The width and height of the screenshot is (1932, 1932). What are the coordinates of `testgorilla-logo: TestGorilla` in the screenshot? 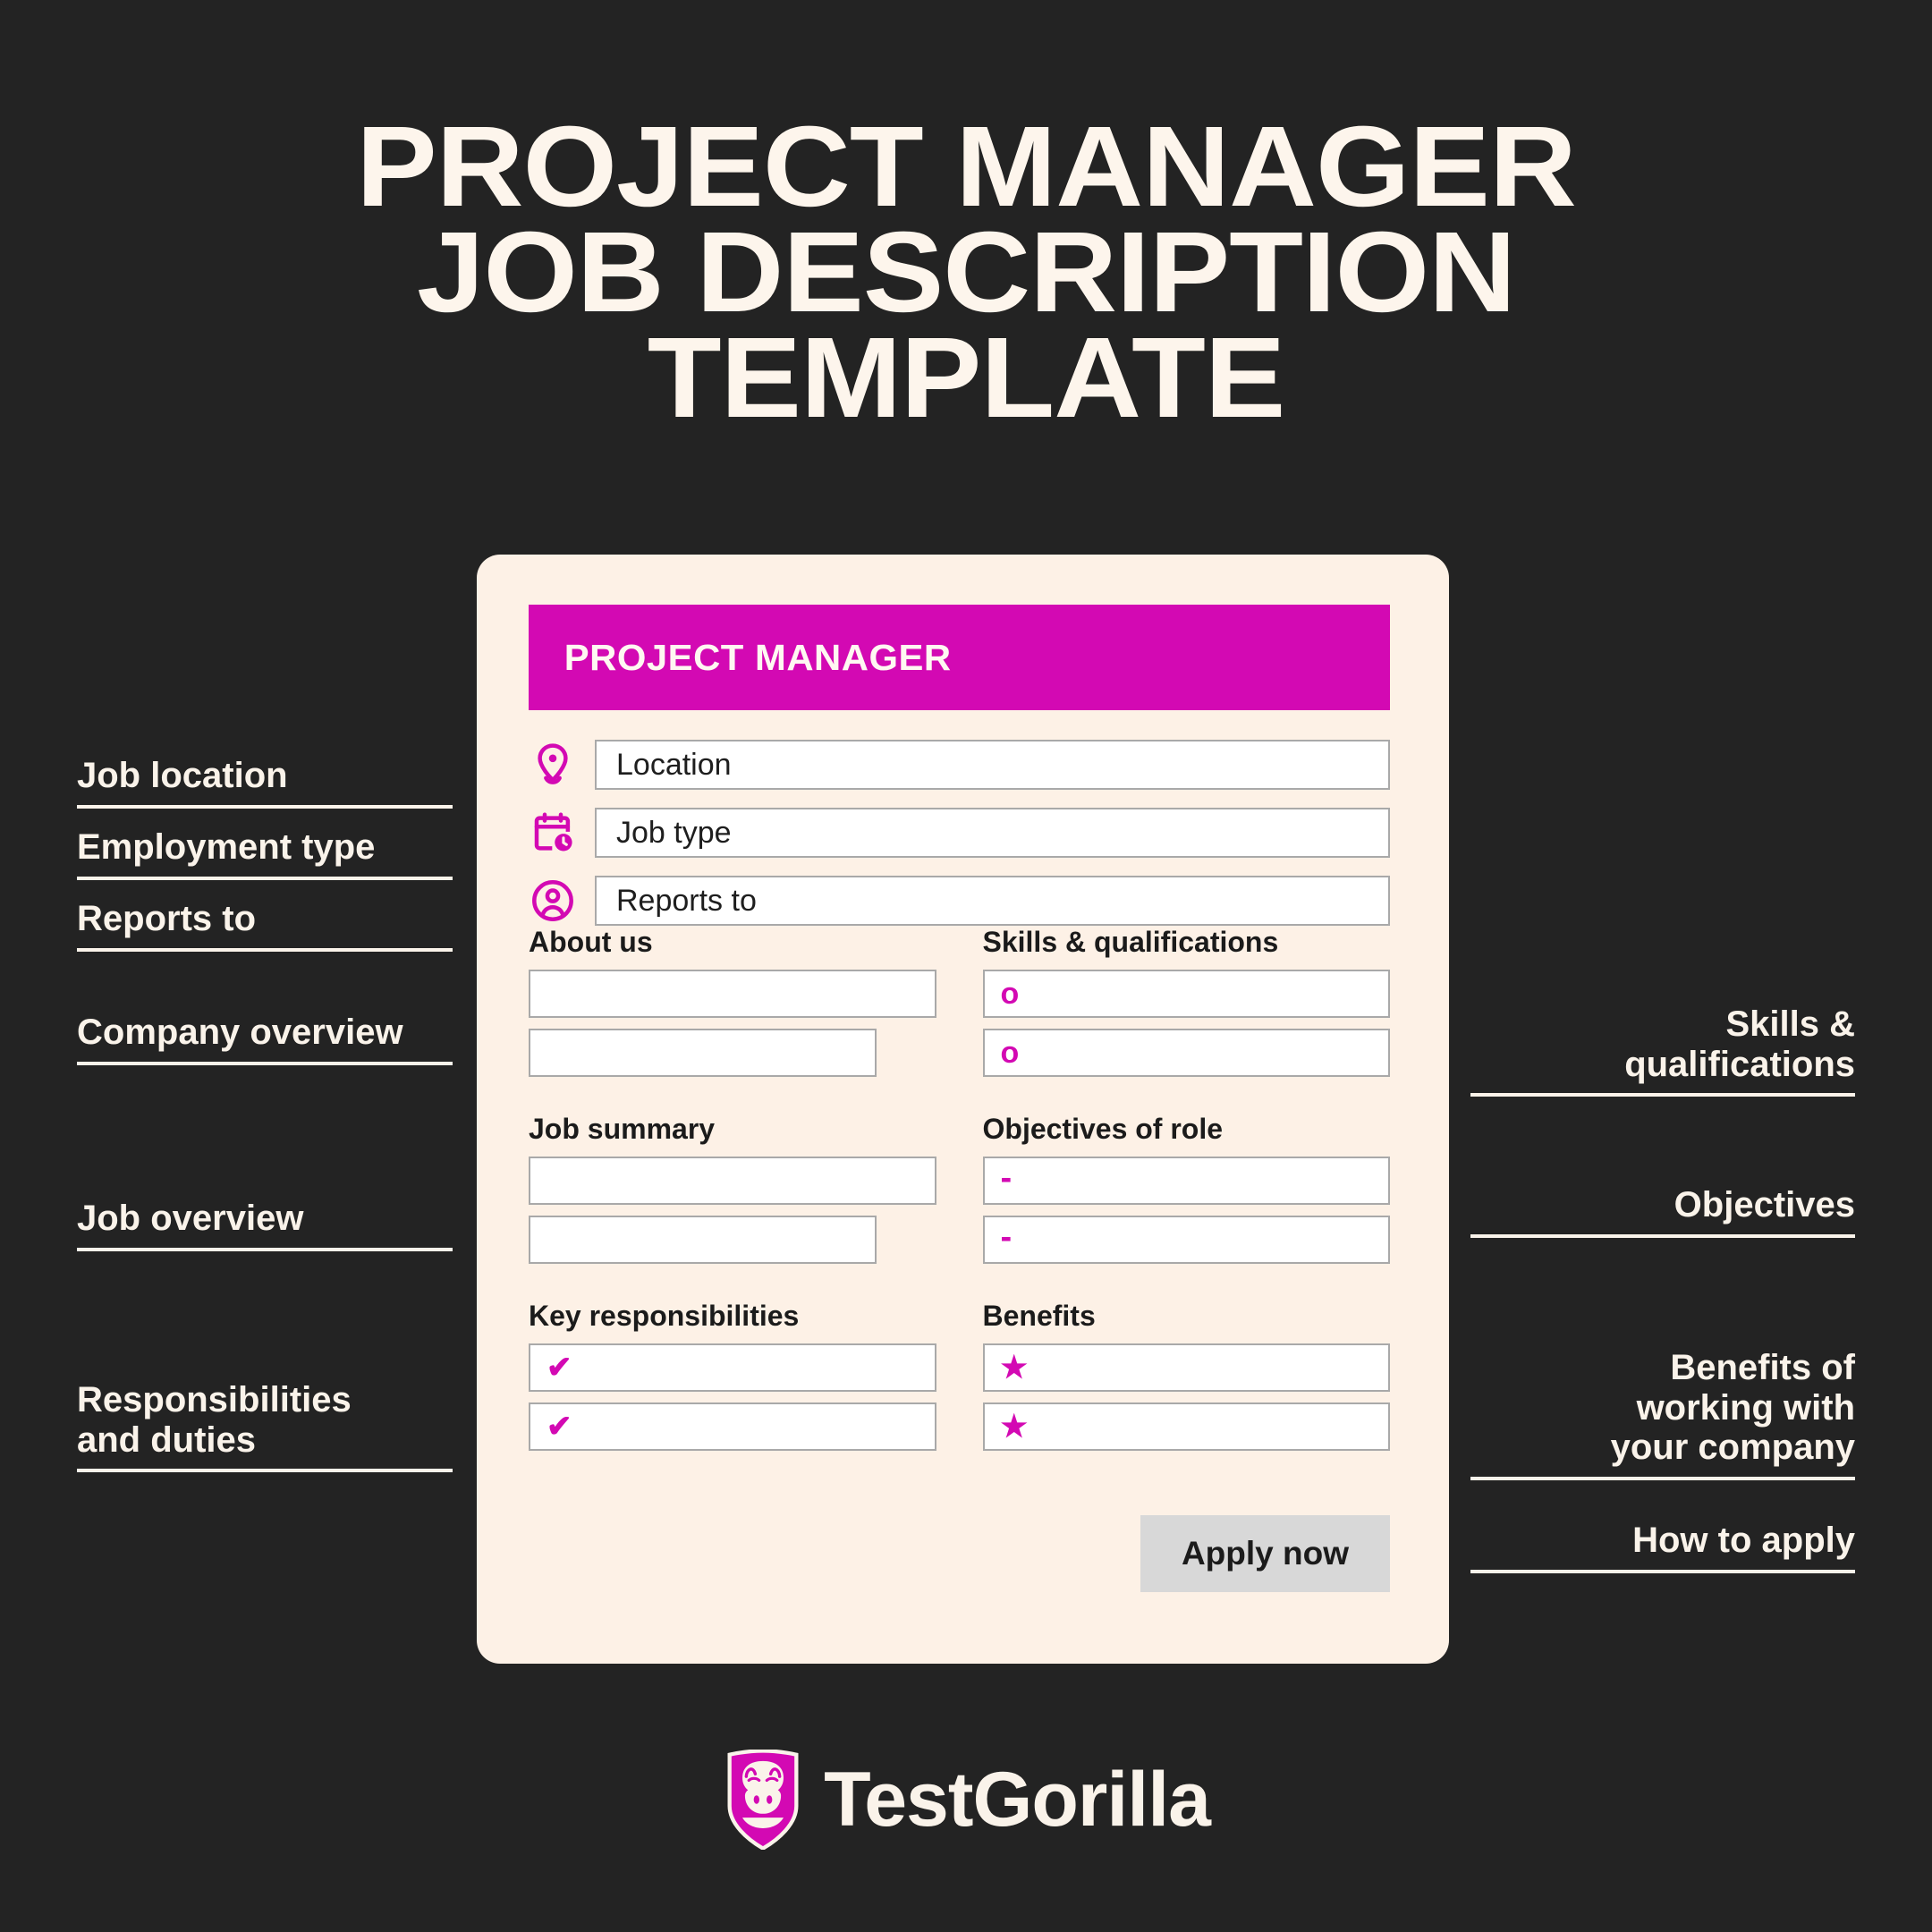 It's located at (966, 1800).